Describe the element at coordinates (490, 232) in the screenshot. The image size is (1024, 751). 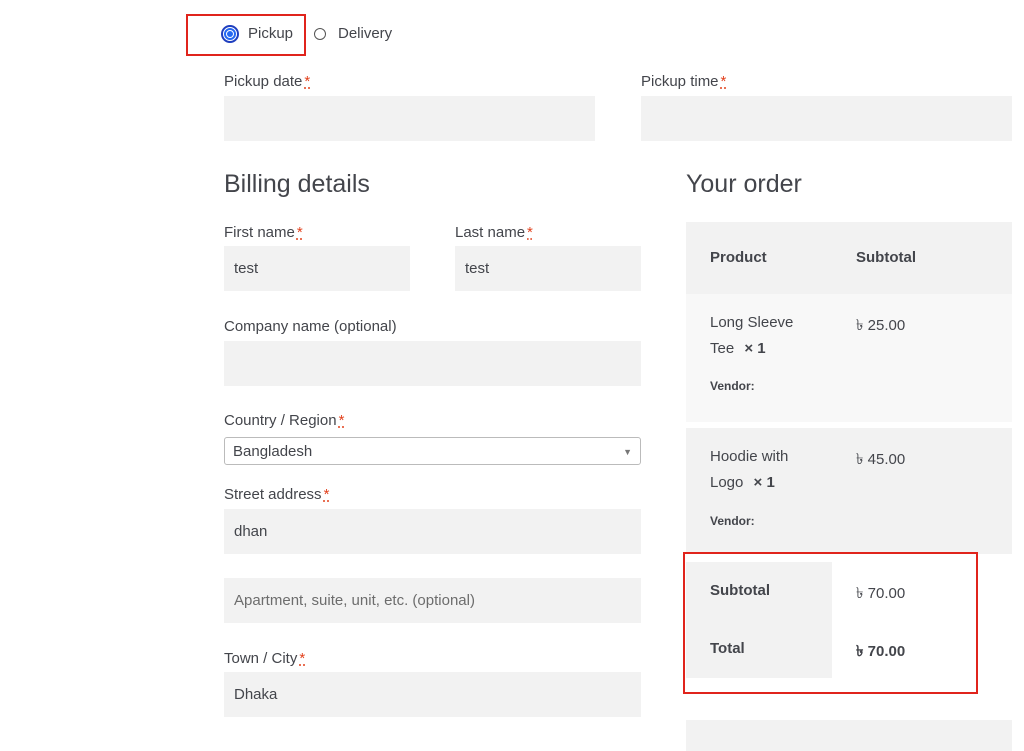
I see `last-name-label-text: Last name` at that location.